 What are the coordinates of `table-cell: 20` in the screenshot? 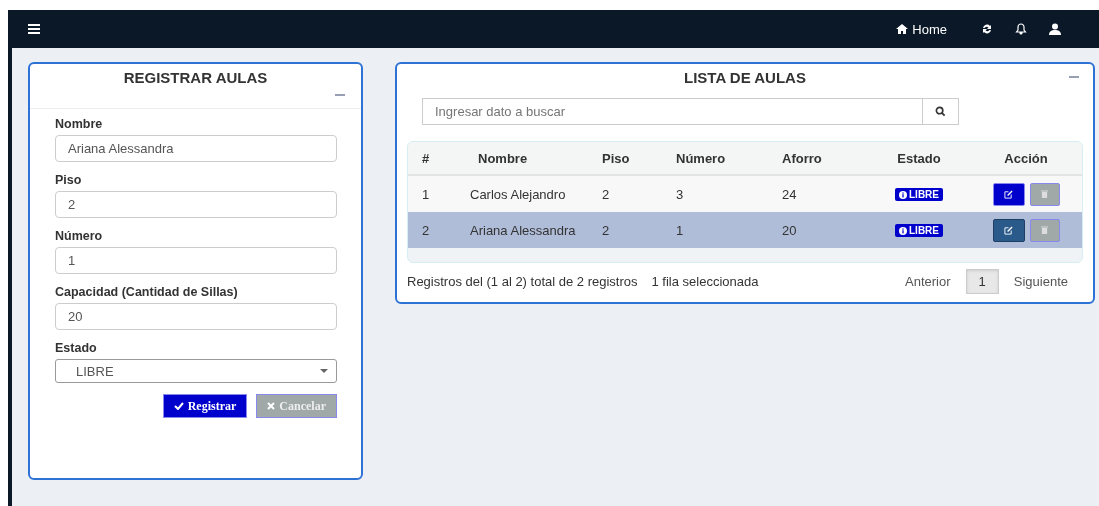 It's located at (789, 230).